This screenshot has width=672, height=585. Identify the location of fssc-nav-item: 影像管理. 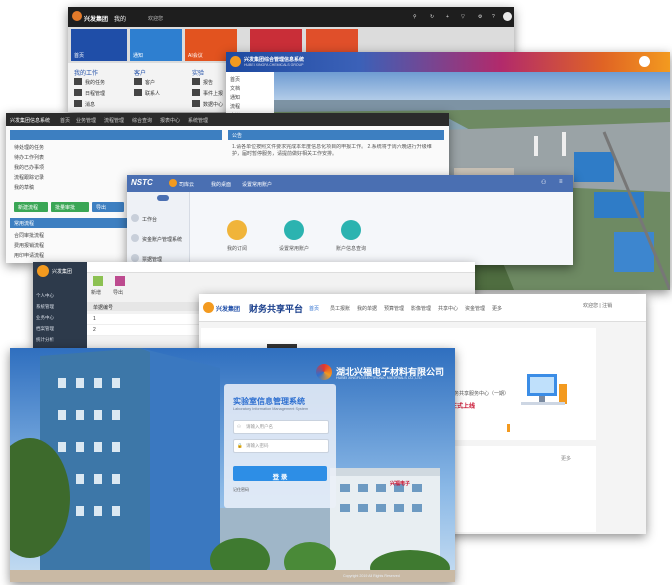
(421, 308).